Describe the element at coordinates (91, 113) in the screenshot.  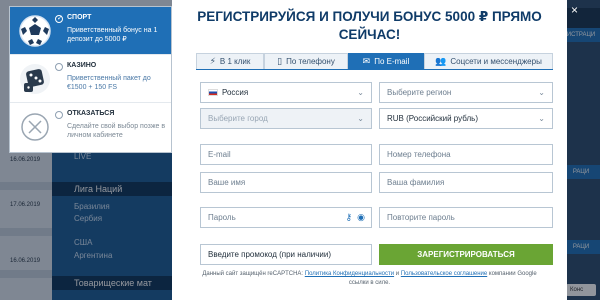
I see `bonus-option-title: Отказаться` at that location.